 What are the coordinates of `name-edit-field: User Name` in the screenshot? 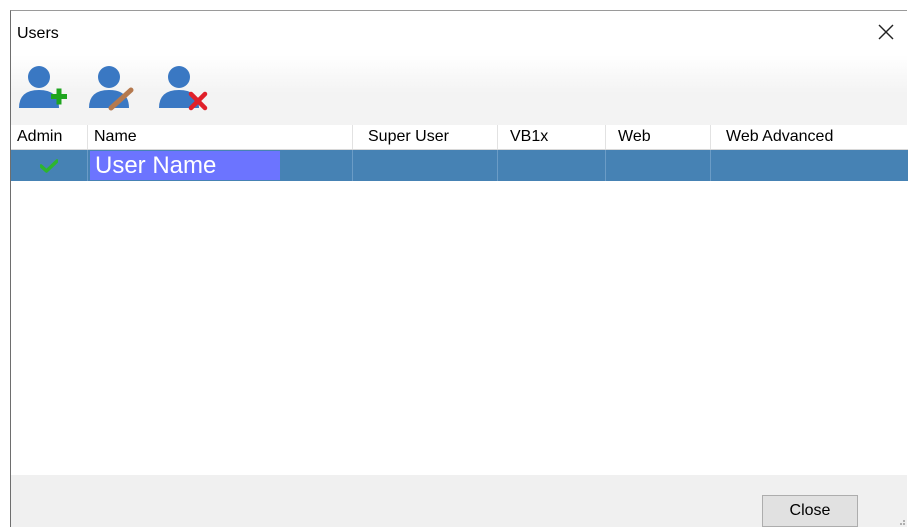 It's located at (185, 165).